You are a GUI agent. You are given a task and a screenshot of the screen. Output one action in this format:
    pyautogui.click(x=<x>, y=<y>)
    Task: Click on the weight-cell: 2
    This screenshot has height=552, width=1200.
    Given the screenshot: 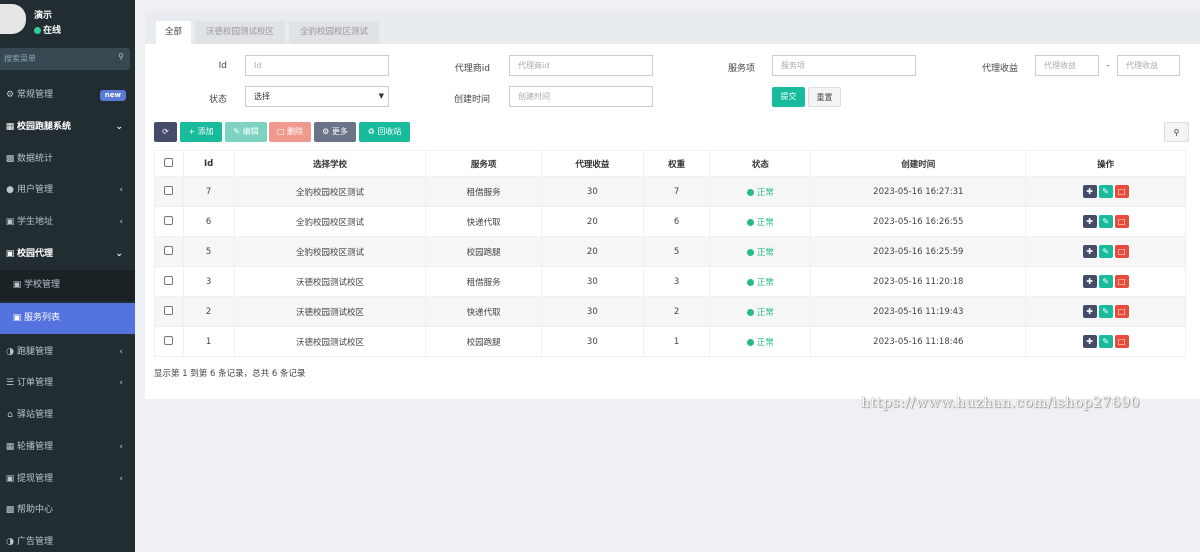 What is the action you would take?
    pyautogui.click(x=676, y=311)
    